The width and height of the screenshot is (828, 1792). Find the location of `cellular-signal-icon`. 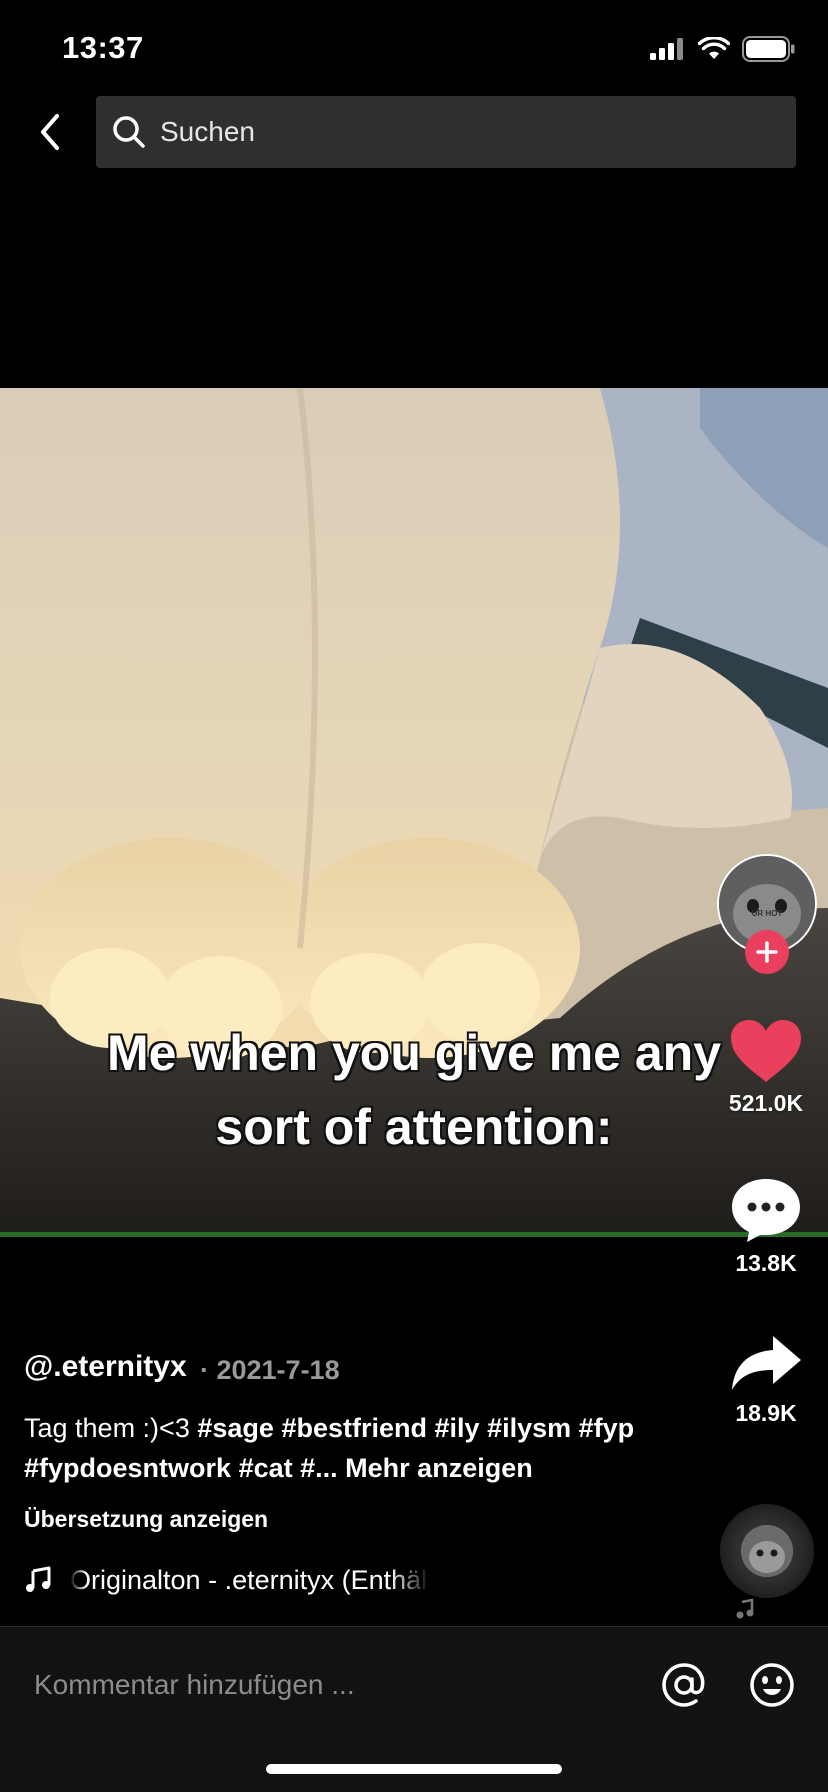

cellular-signal-icon is located at coordinates (666, 49).